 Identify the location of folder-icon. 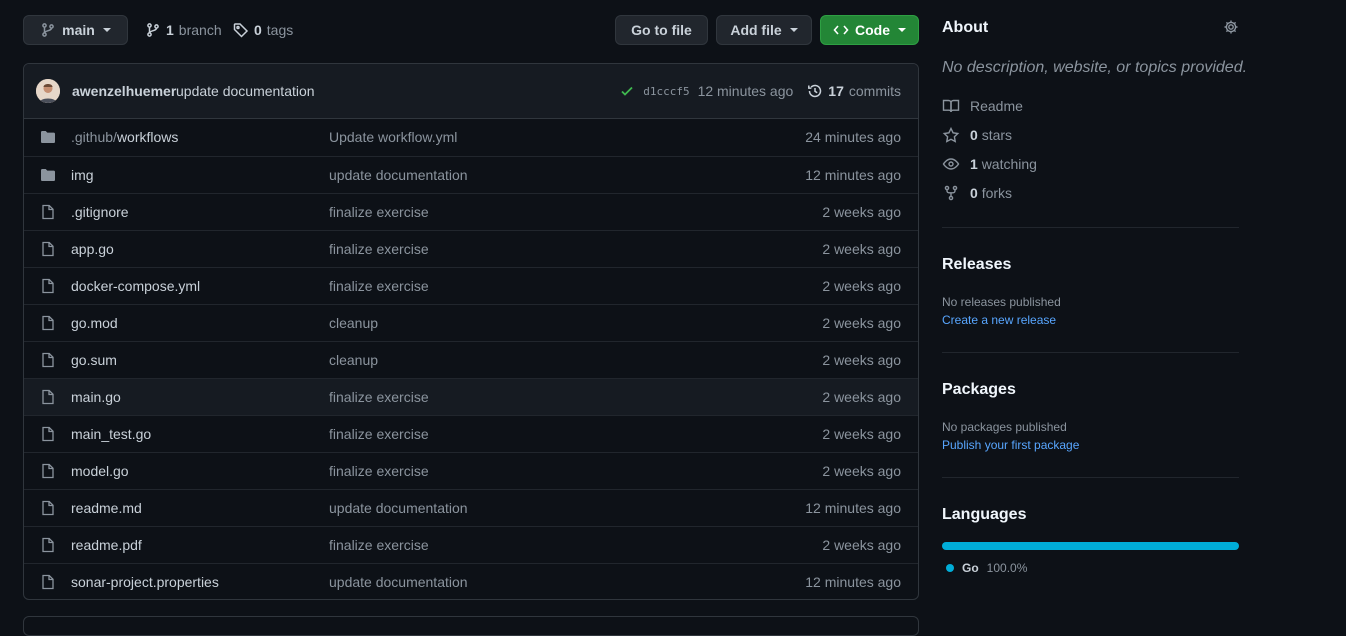
(48, 175).